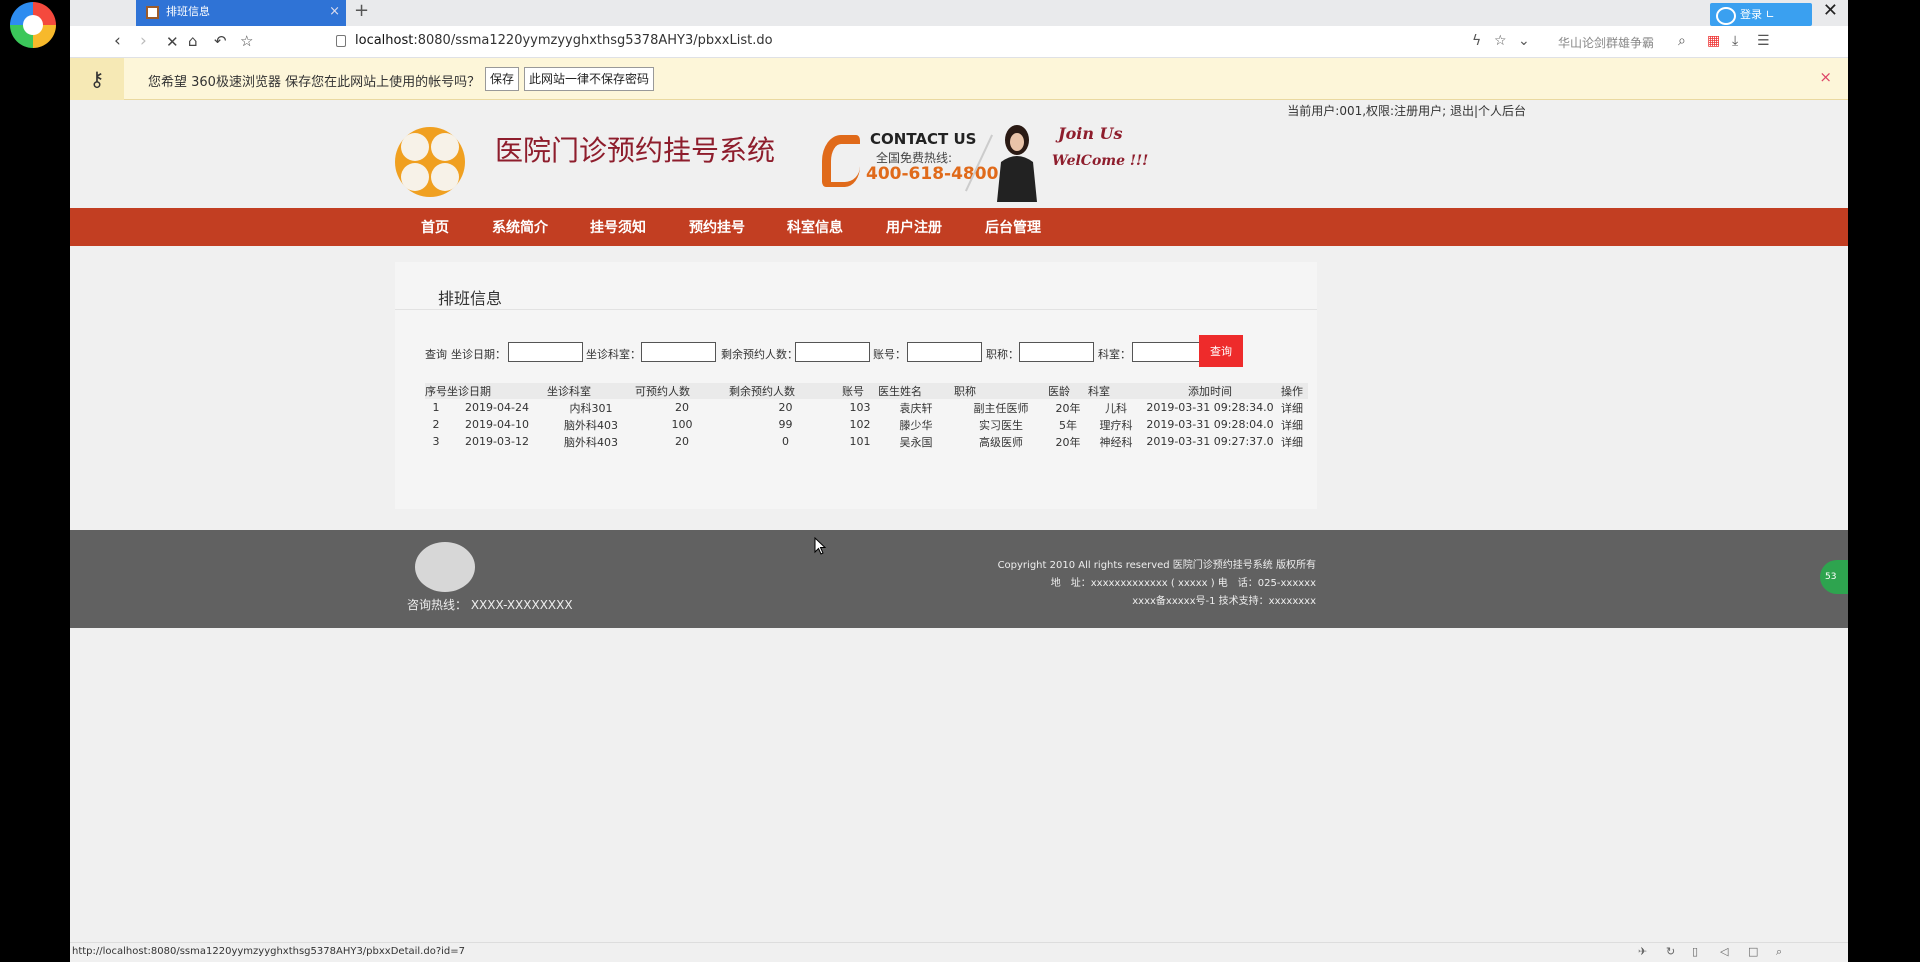 The height and width of the screenshot is (962, 1920). What do you see at coordinates (1210, 441) in the screenshot?
I see `cell: 2019-03-31 09:27:37.0` at bounding box center [1210, 441].